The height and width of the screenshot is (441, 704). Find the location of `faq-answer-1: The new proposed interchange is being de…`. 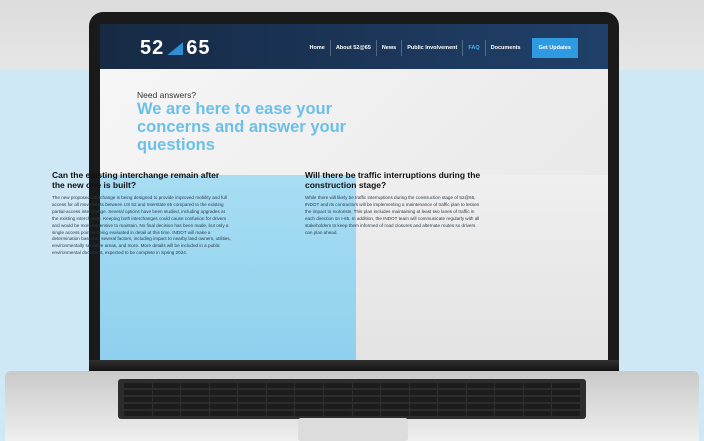

faq-answer-1: The new proposed interchange is being de… is located at coordinates (141, 225).